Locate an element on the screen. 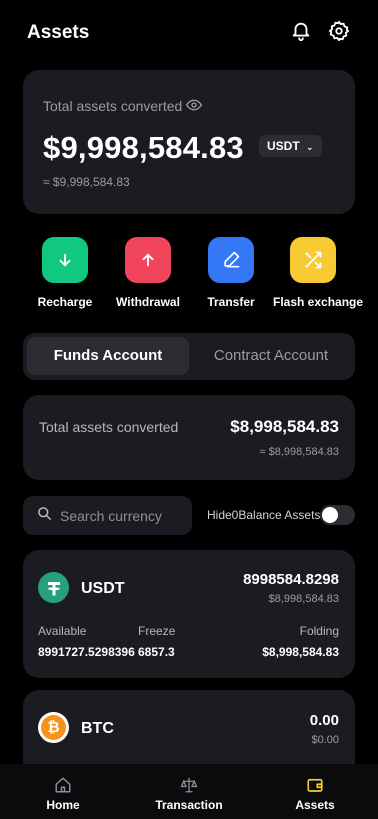 The width and height of the screenshot is (378, 819). tab-assets: Assets is located at coordinates (315, 788).